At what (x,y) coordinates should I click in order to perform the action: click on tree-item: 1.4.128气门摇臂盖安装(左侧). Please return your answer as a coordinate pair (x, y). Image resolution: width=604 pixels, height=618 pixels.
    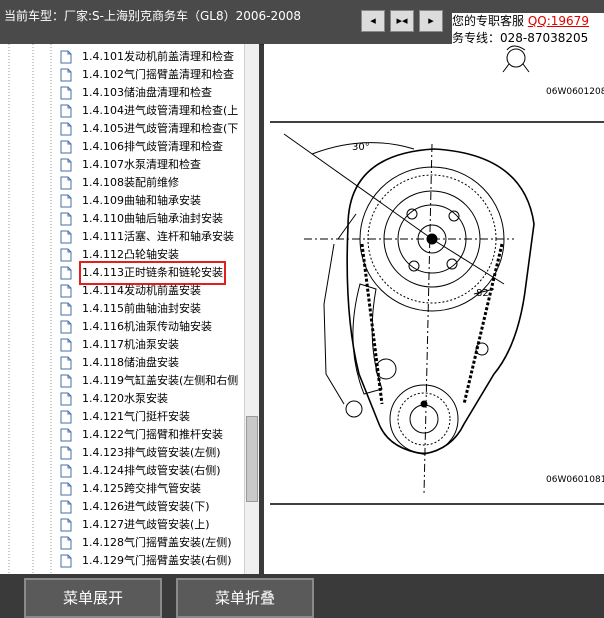
    Looking at the image, I should click on (152, 543).